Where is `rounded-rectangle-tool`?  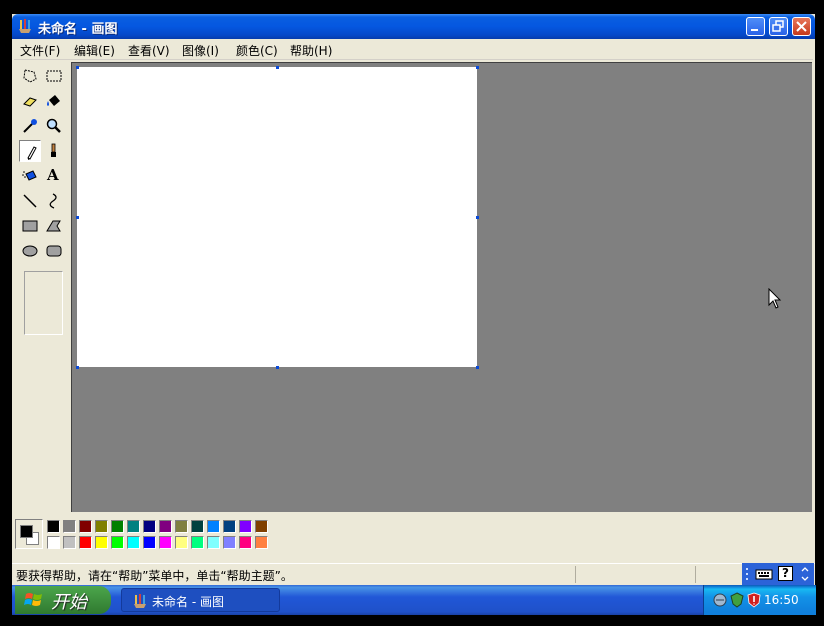
rounded-rectangle-tool is located at coordinates (54, 251).